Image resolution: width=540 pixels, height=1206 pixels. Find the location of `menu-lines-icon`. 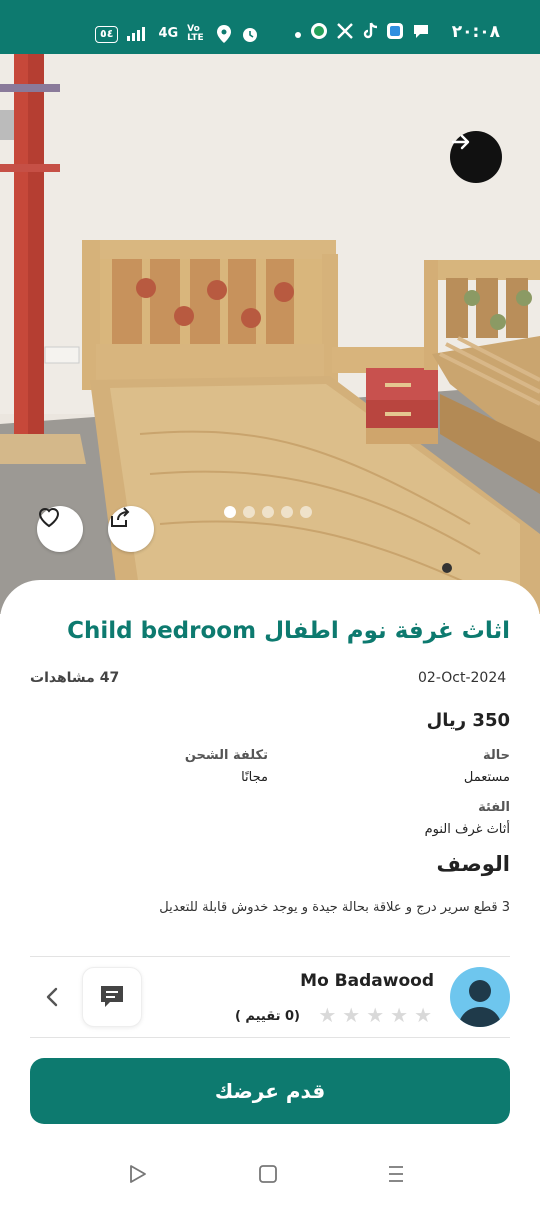

menu-lines-icon is located at coordinates (396, 1174).